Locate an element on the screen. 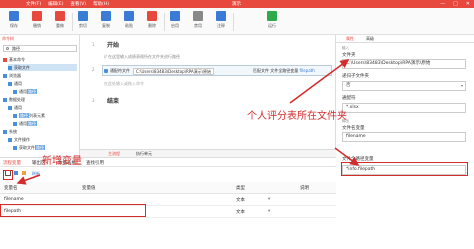  toolbar-button-save: 保存 is located at coordinates (14, 20).